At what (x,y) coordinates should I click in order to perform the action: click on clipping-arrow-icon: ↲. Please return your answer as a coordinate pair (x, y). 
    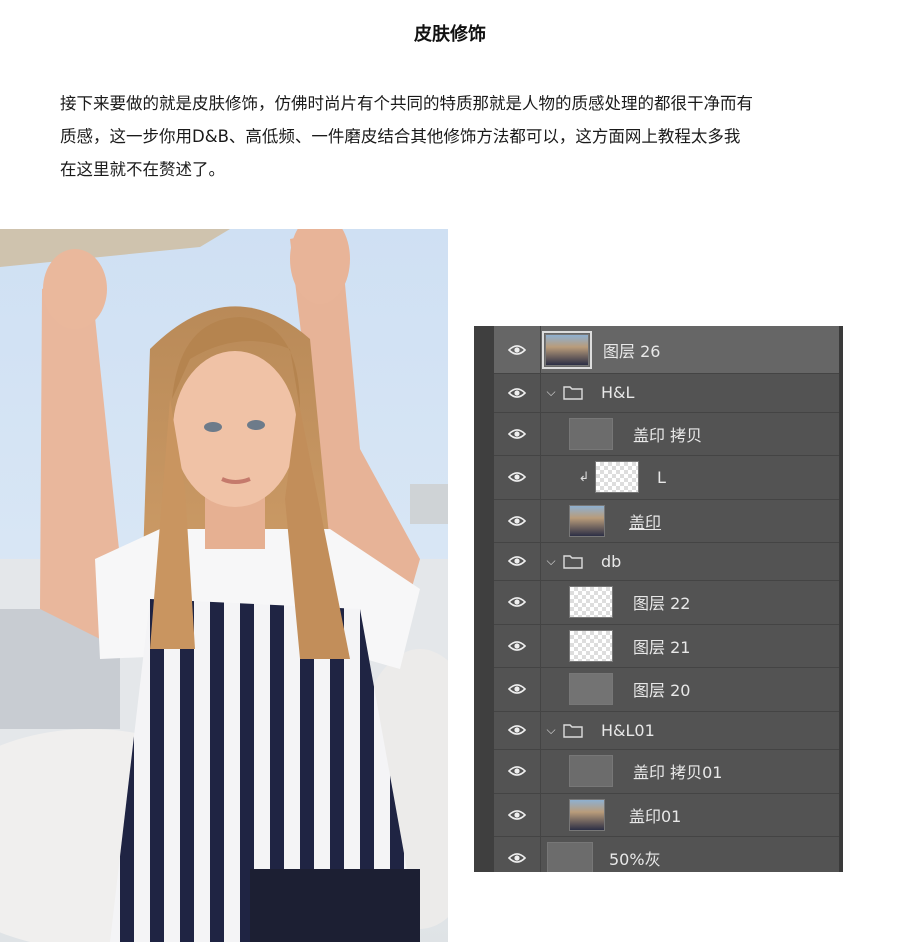
    Looking at the image, I should click on (584, 477).